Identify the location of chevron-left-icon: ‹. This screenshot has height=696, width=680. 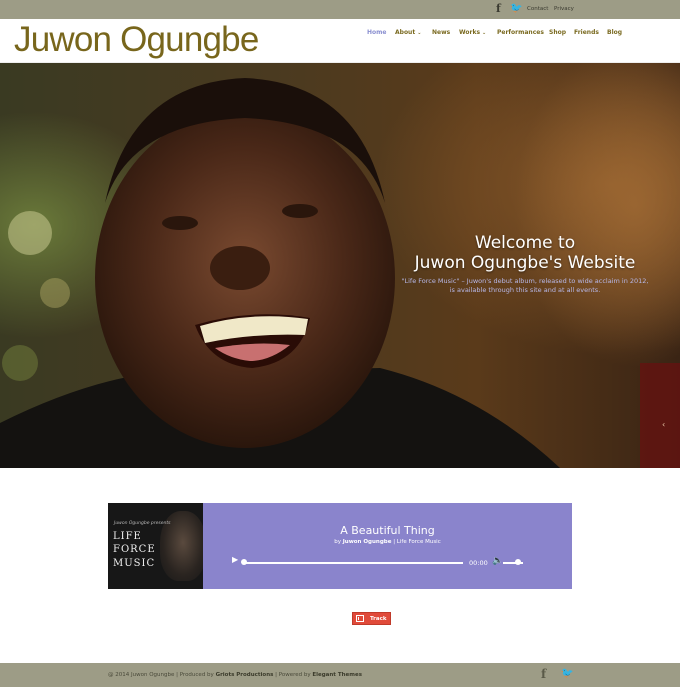
(663, 424).